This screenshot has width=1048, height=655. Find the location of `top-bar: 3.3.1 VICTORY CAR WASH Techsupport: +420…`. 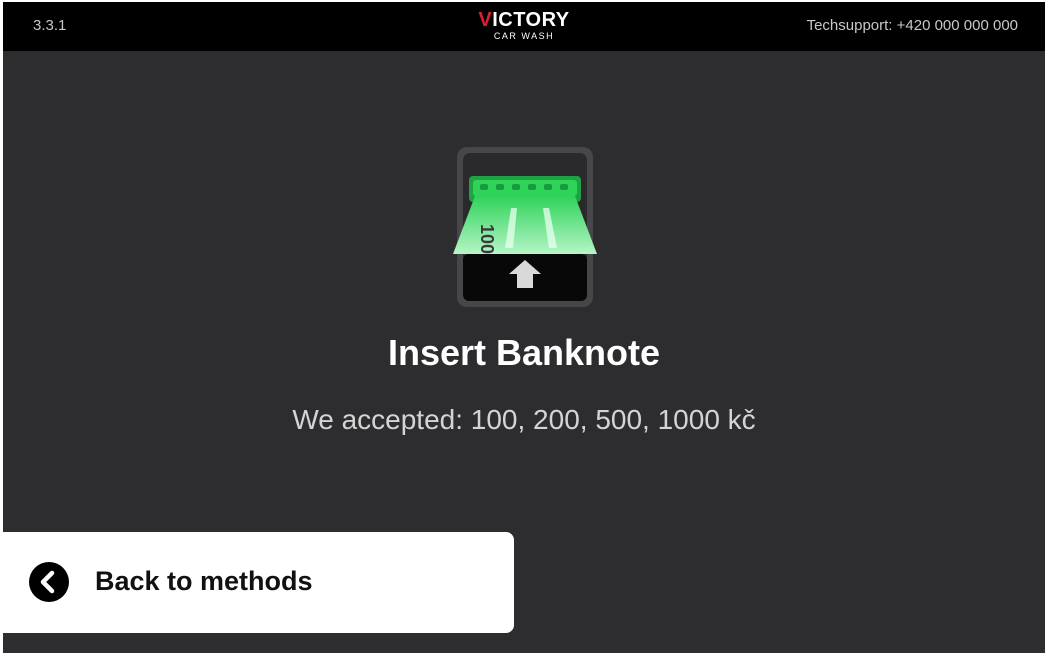

top-bar: 3.3.1 VICTORY CAR WASH Techsupport: +420… is located at coordinates (524, 26).